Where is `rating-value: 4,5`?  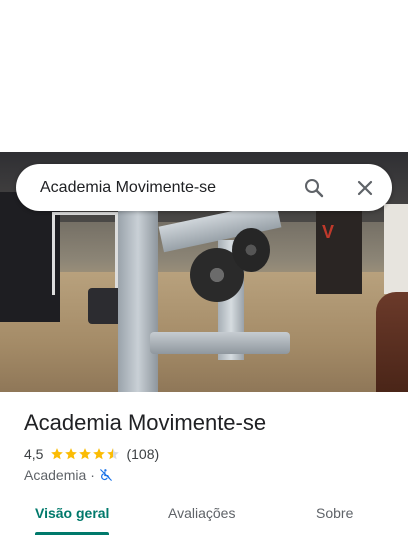
rating-value: 4,5 is located at coordinates (34, 454).